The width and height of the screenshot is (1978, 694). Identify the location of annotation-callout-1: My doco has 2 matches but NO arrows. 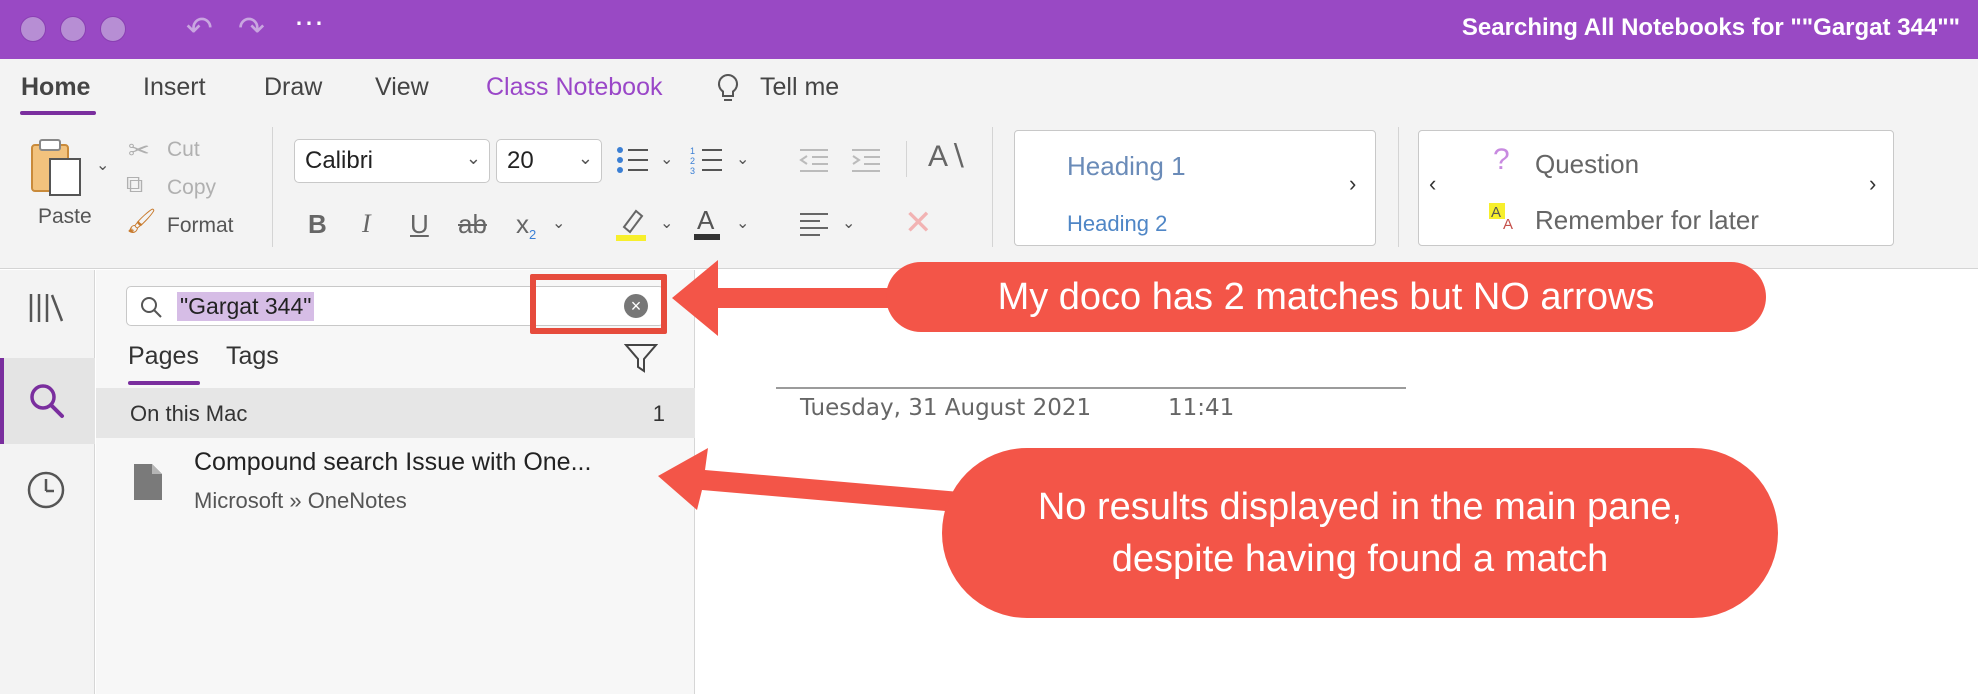
(1326, 297).